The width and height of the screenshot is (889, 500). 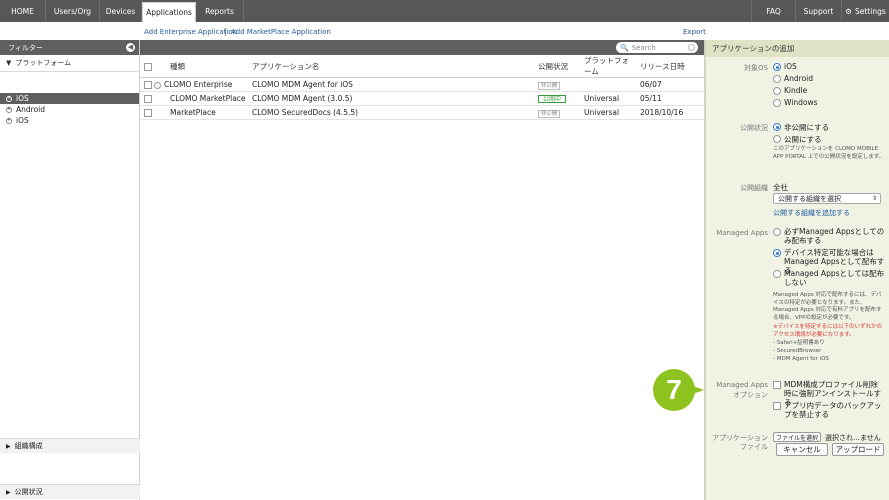 What do you see at coordinates (557, 66) in the screenshot?
I see `col-status: 公開状況` at bounding box center [557, 66].